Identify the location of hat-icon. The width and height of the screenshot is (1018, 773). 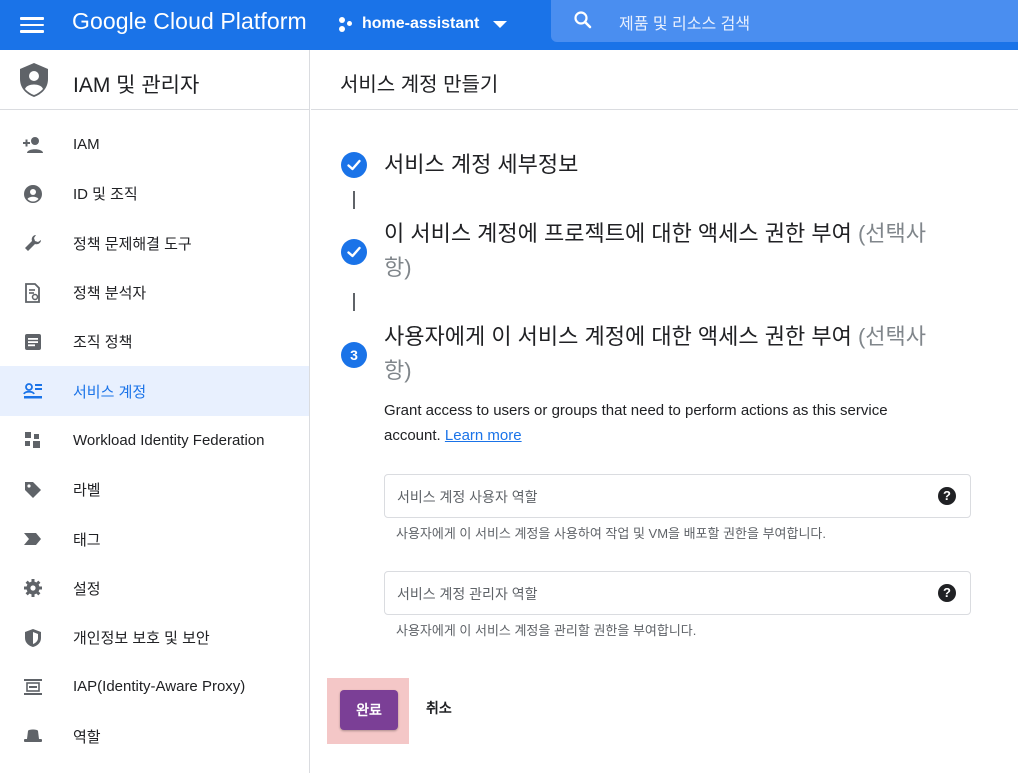
(33, 736).